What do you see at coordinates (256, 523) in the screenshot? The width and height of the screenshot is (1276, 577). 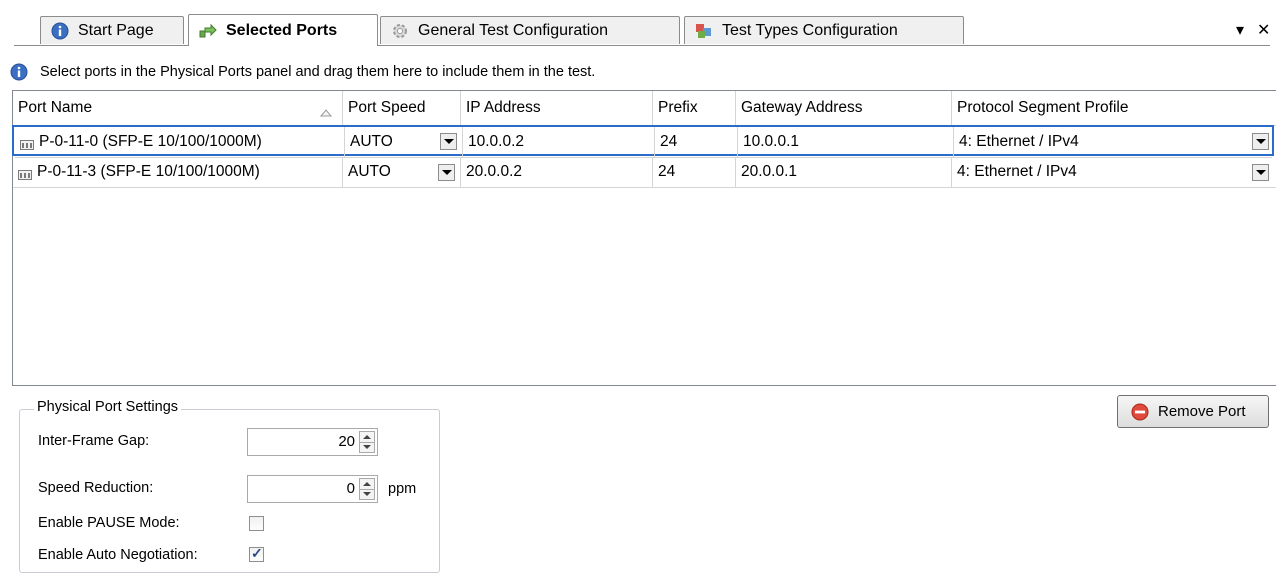 I see `pause-mode-checkbox` at bounding box center [256, 523].